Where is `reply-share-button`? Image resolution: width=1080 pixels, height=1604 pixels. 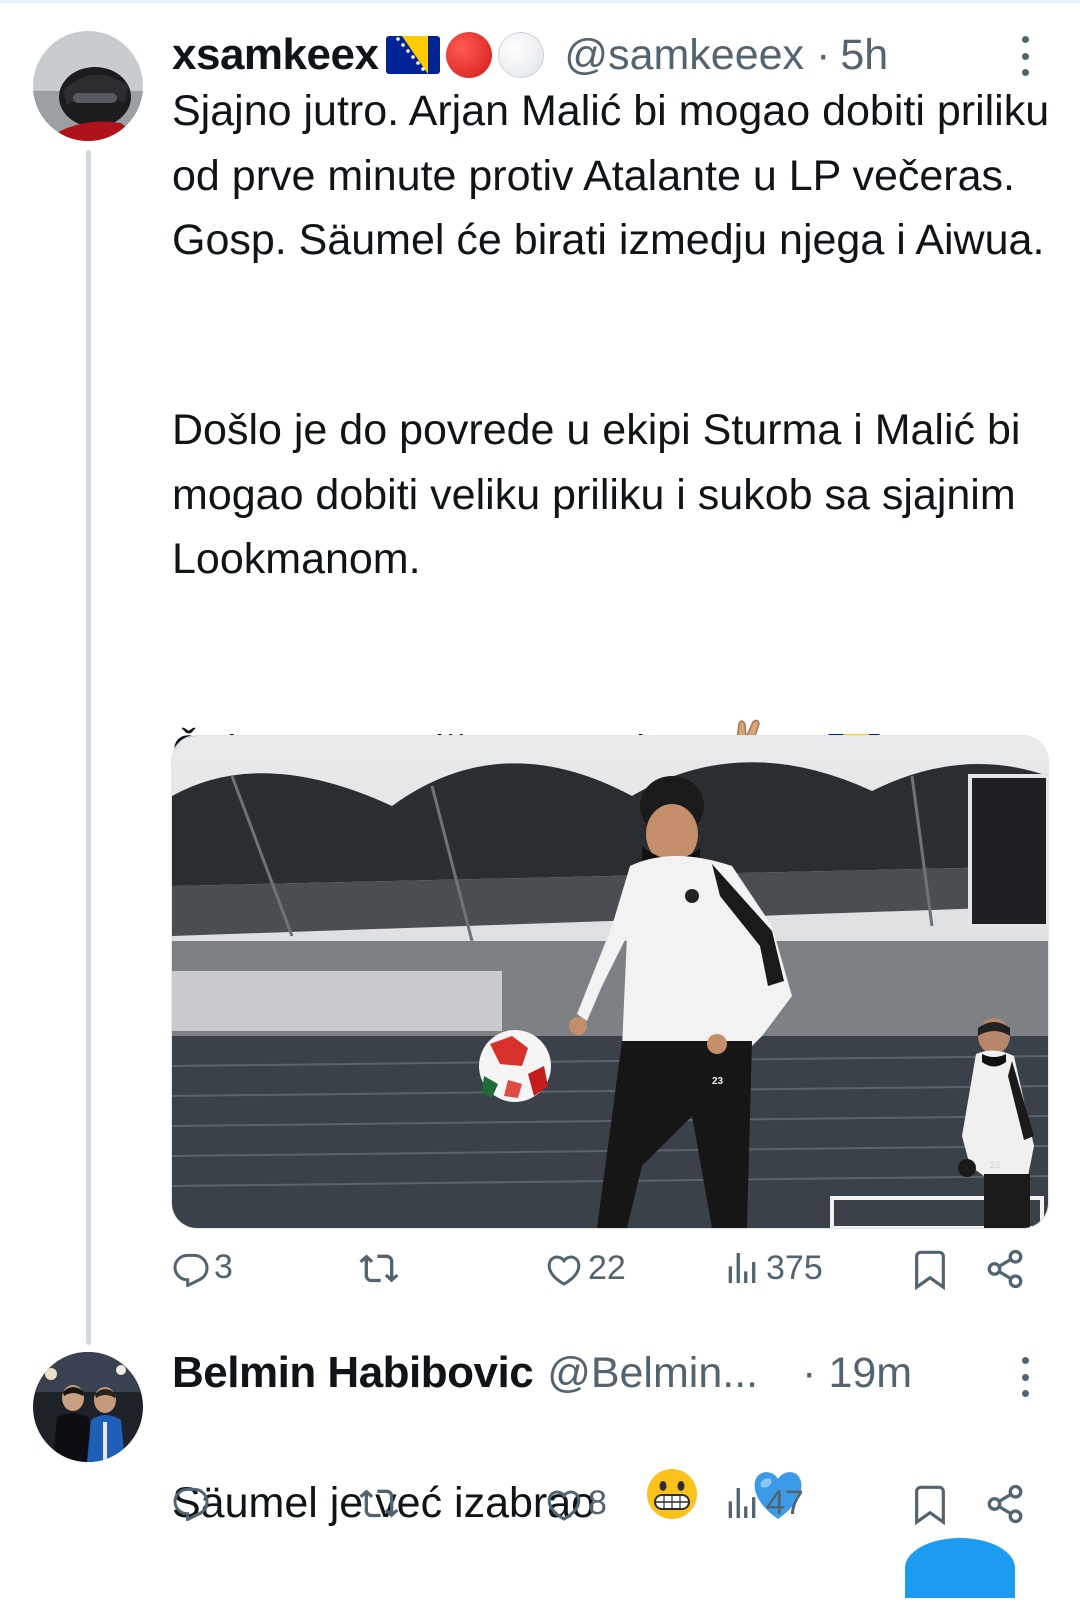 reply-share-button is located at coordinates (1005, 1504).